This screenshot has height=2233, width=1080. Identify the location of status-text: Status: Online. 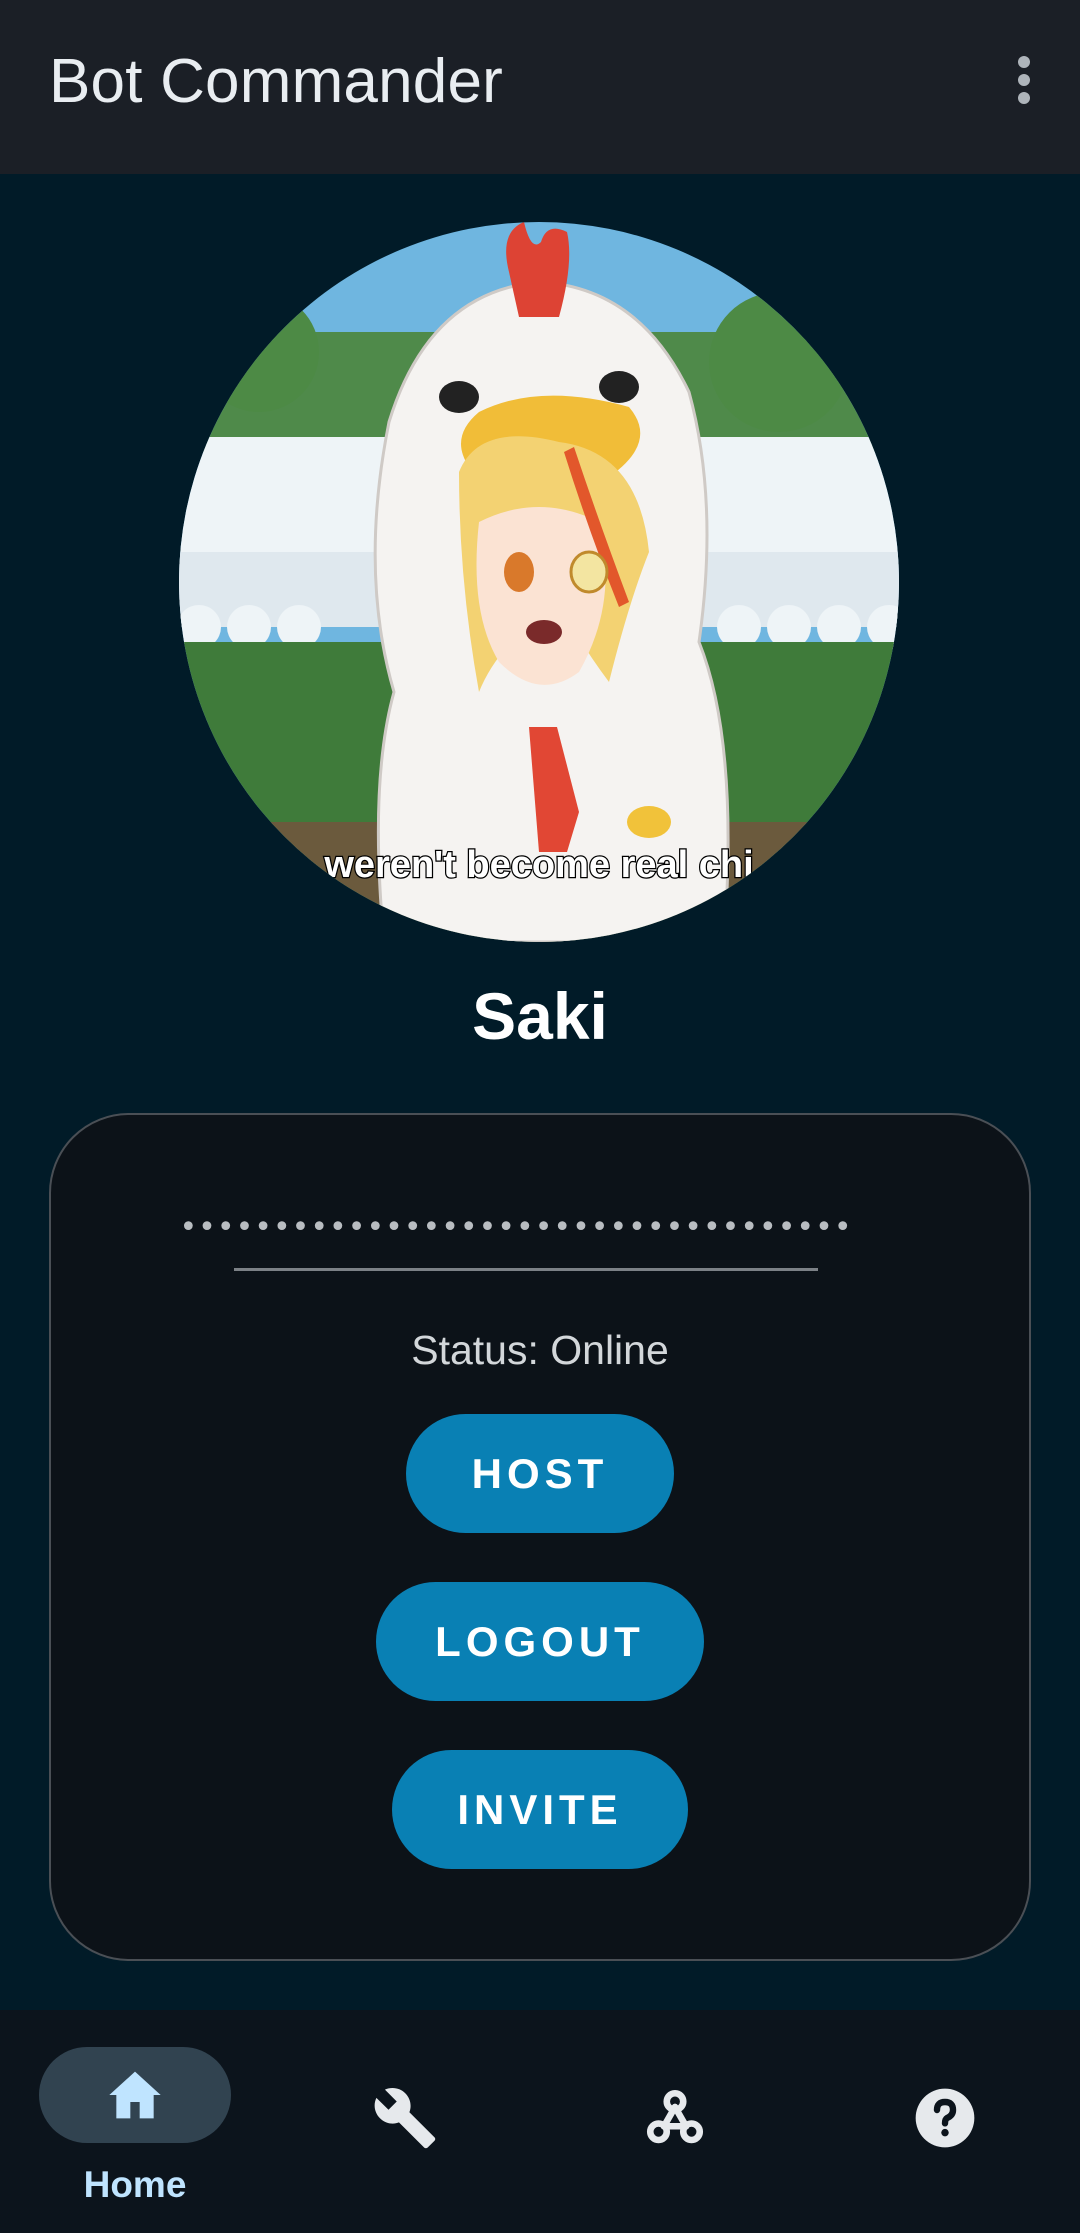
(540, 1350).